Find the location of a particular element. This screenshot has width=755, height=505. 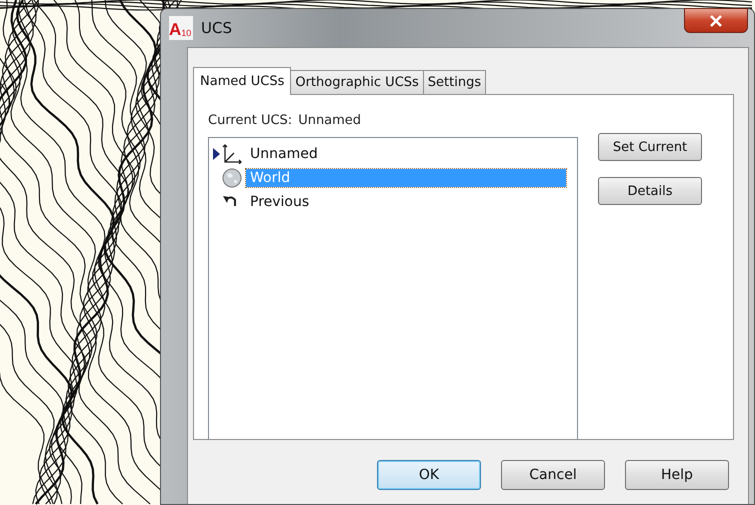

dialog-button: OK is located at coordinates (429, 475).